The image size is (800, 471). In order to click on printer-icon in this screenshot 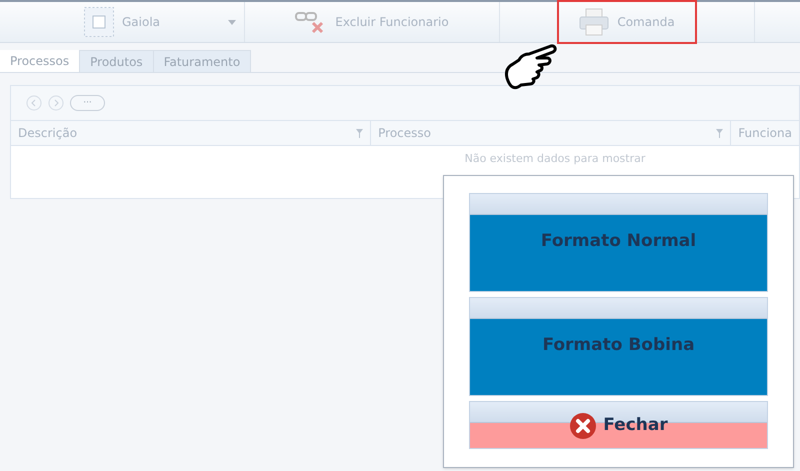, I will do `click(594, 22)`.